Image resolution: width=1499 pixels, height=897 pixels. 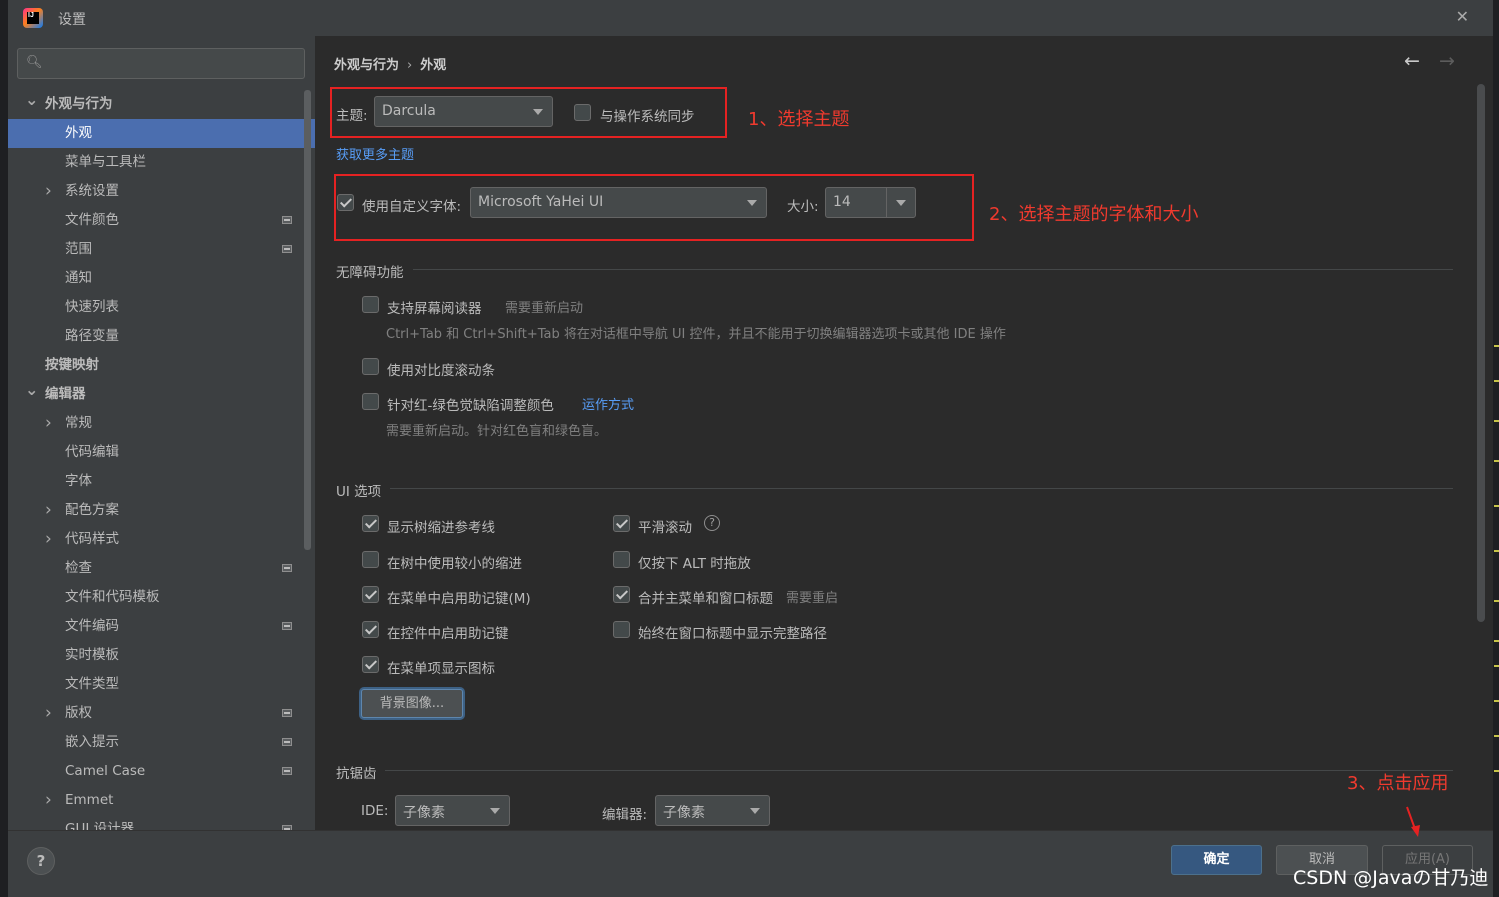 What do you see at coordinates (161, 394) in the screenshot?
I see `sidebar-item: ⌄ 编辑器` at bounding box center [161, 394].